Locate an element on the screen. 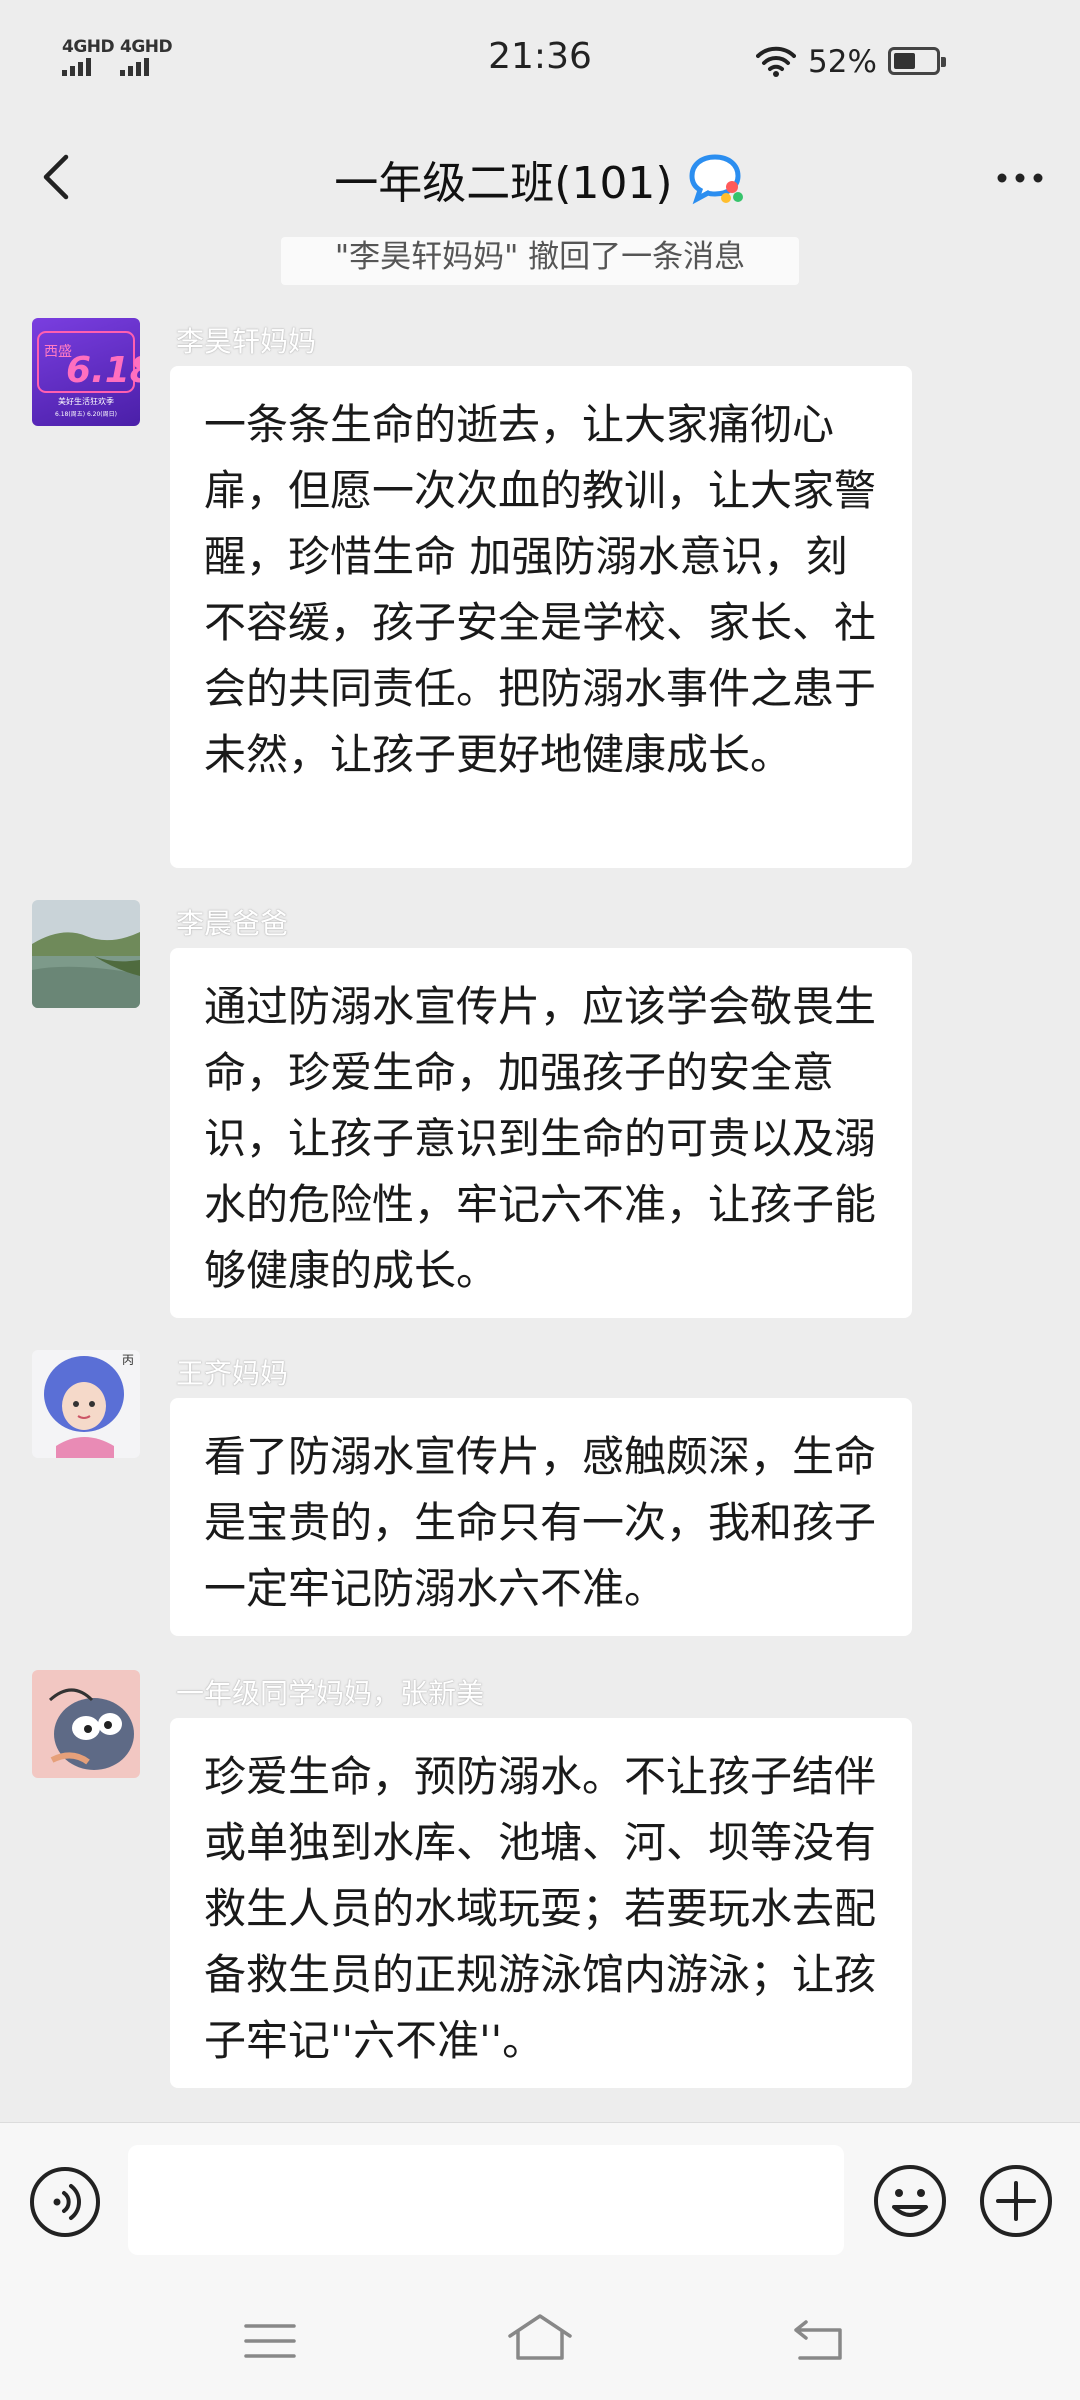 The height and width of the screenshot is (2400, 1080). avatar: 丙 is located at coordinates (86, 1404).